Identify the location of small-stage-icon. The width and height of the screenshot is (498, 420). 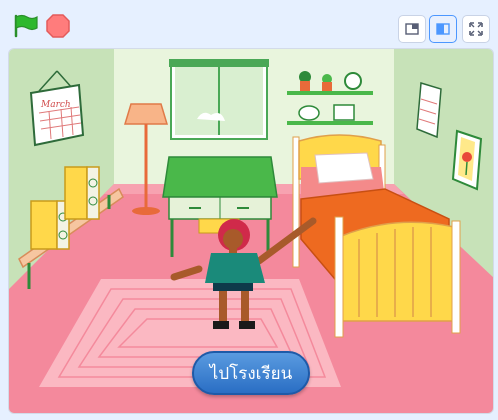
(412, 29).